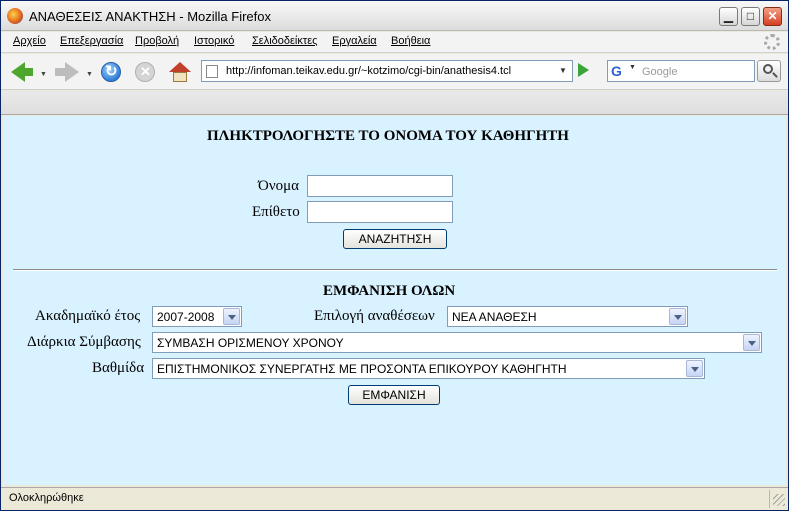 This screenshot has height=511, width=789. What do you see at coordinates (772, 16) in the screenshot?
I see `close-button: ✕` at bounding box center [772, 16].